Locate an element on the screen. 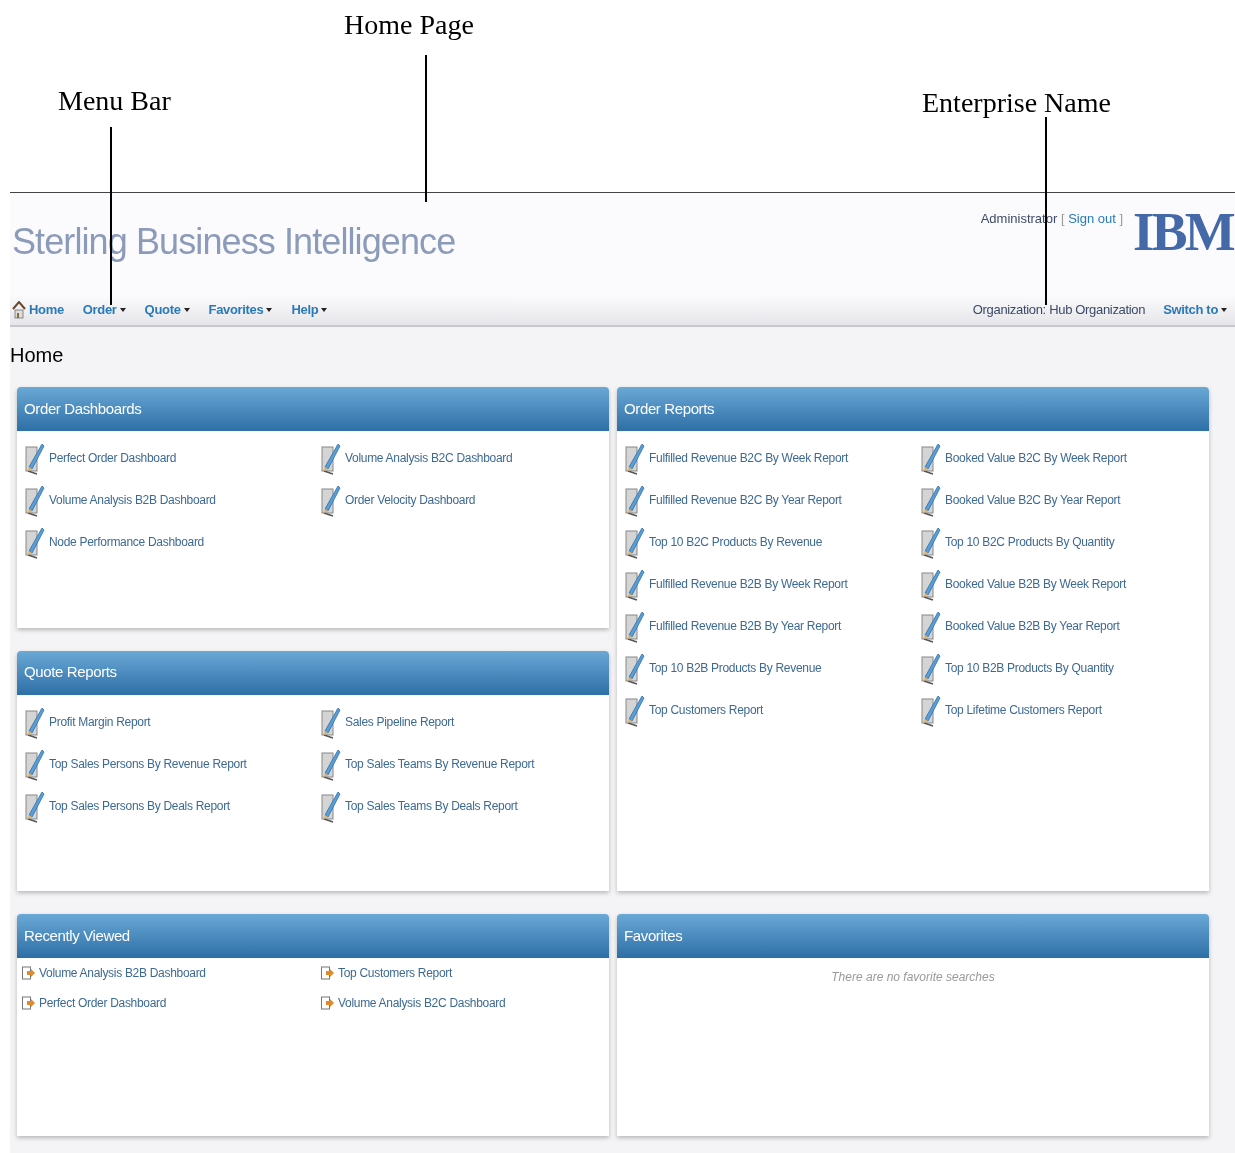  page-title: Home is located at coordinates (37, 355).